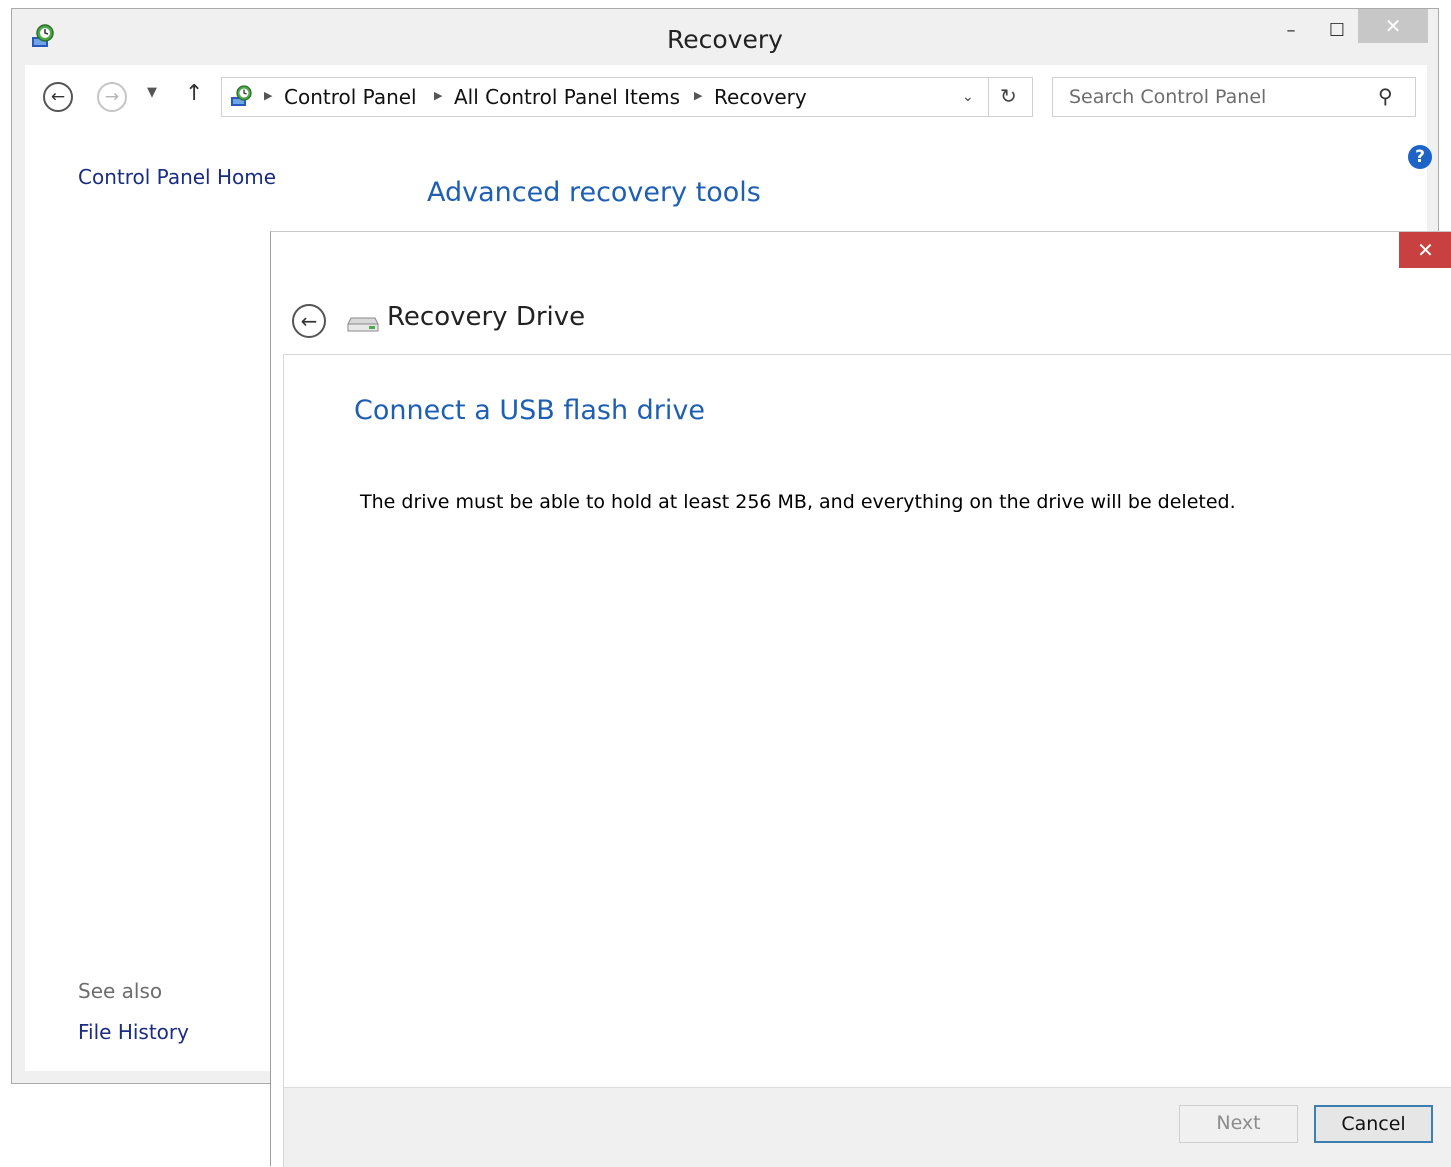 Image resolution: width=1451 pixels, height=1167 pixels. Describe the element at coordinates (112, 97) in the screenshot. I see `forward-button: →` at that location.